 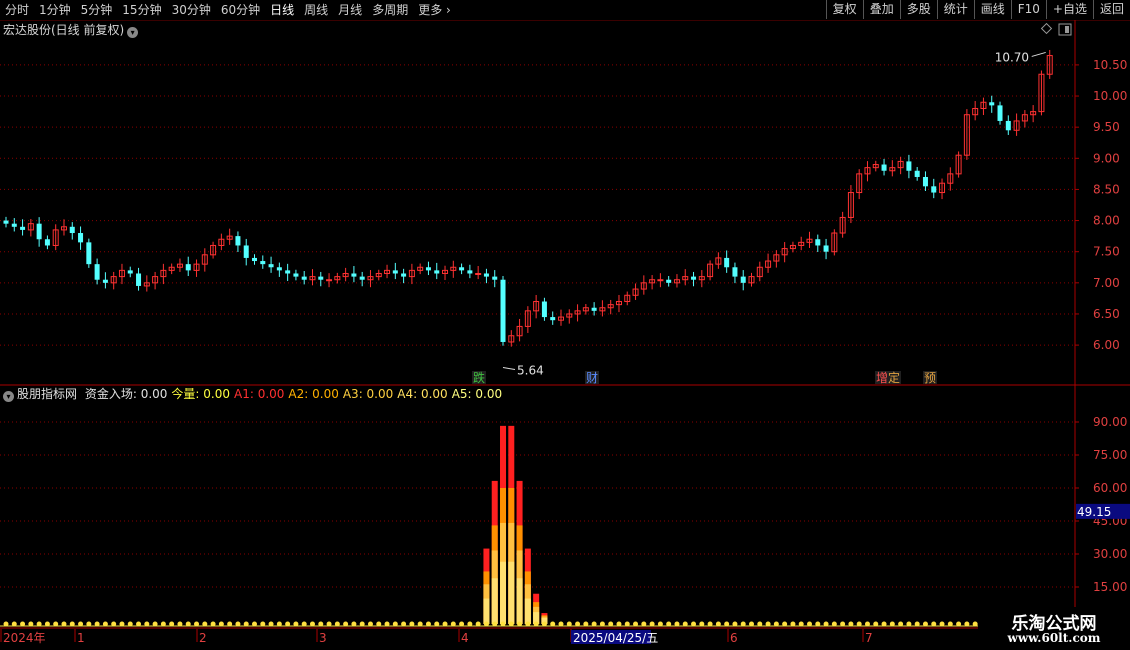 What do you see at coordinates (368, 394) in the screenshot?
I see `indicator-field-4: A3: 0.00` at bounding box center [368, 394].